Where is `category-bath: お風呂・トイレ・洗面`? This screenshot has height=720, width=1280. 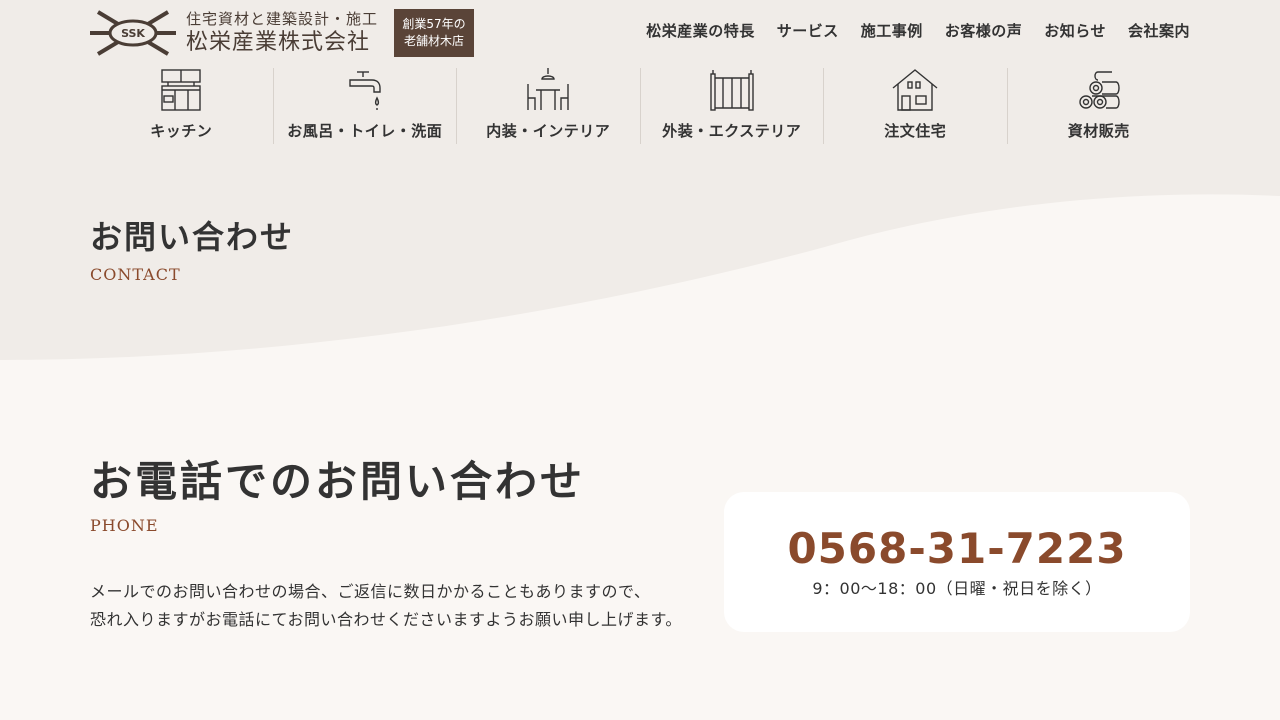 category-bath: お風呂・トイレ・洗面 is located at coordinates (364, 106).